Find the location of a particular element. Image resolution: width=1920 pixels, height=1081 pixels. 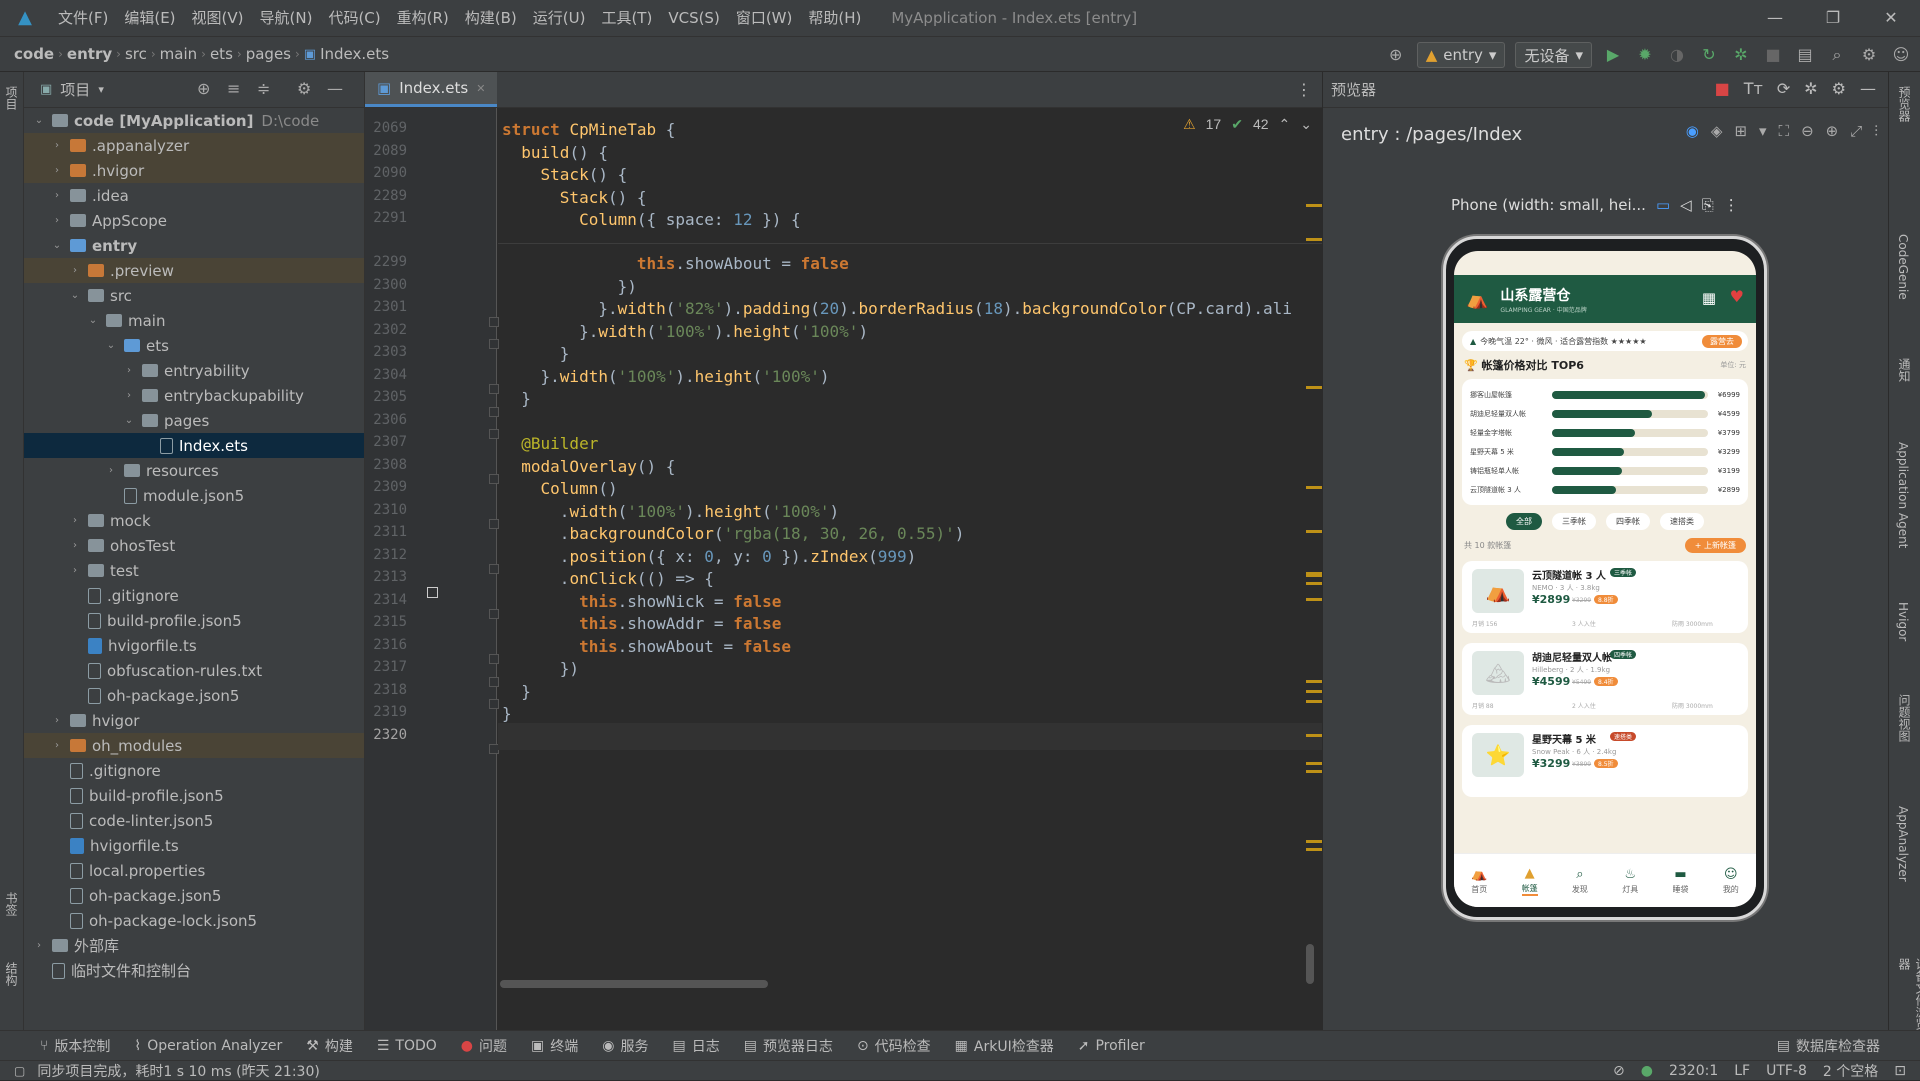

bottom-tool-button: ▦ ArkUI检查器 is located at coordinates (1004, 1046).